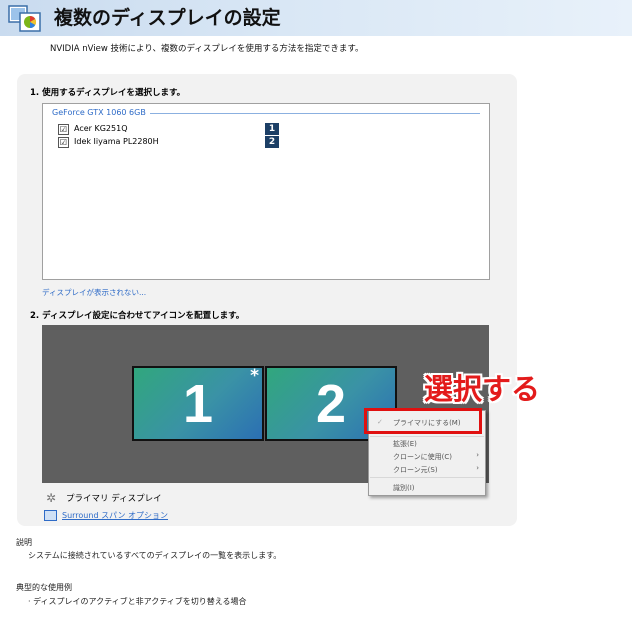 Image resolution: width=632 pixels, height=624 pixels. Describe the element at coordinates (155, 555) in the screenshot. I see `description-text: システムに接続されているすべてのディスプレイの一覧を表示します。` at that location.